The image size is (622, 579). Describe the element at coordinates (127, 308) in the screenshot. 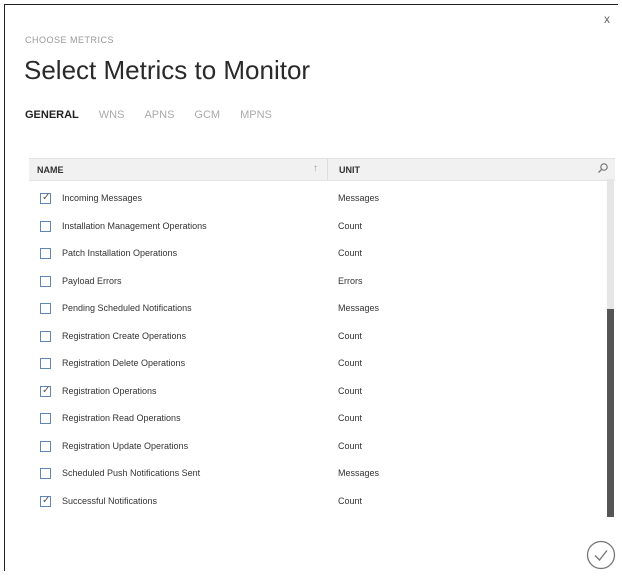

I see `metric-name: Pending Scheduled Notifications` at that location.